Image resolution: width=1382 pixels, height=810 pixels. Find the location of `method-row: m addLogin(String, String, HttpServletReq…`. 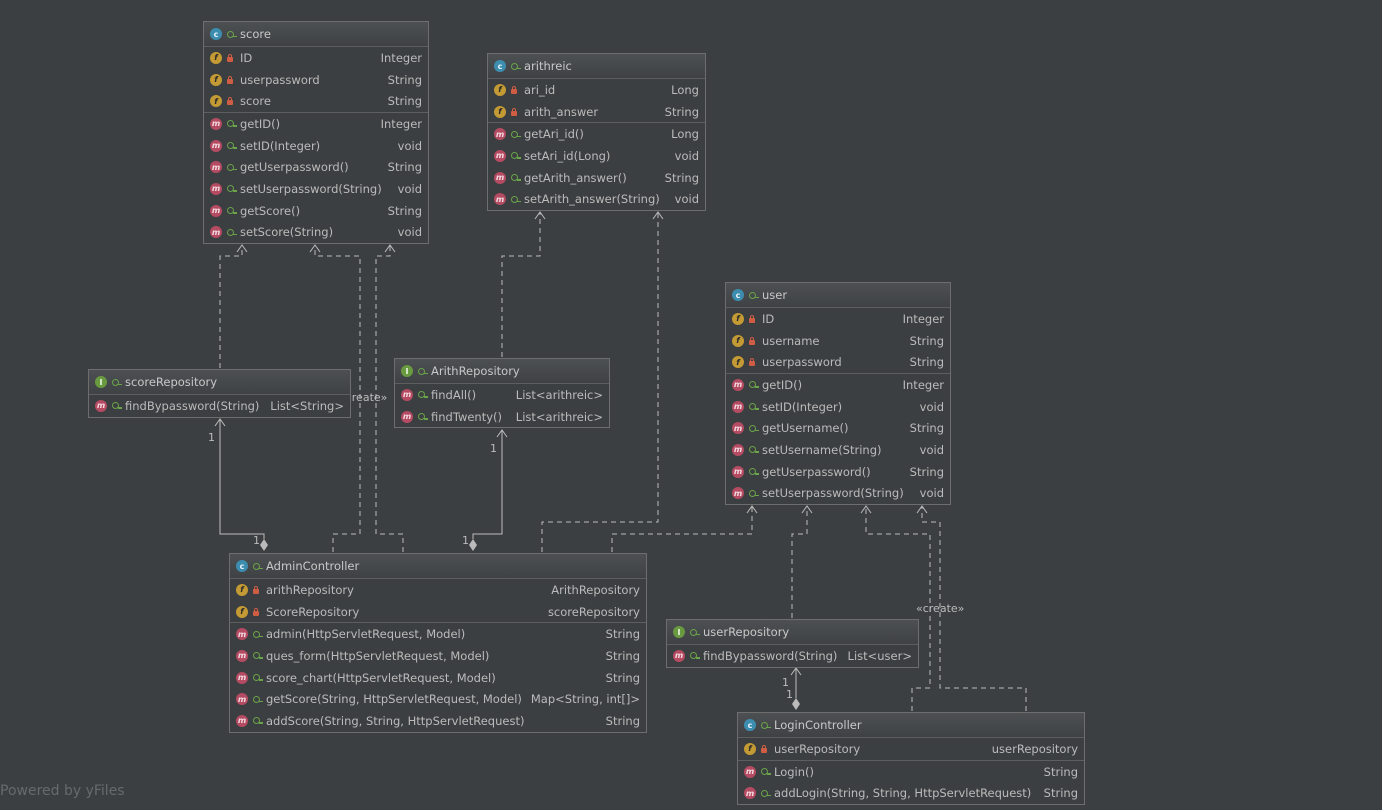

method-row: m addLogin(String, String, HttpServletReq… is located at coordinates (911, 793).